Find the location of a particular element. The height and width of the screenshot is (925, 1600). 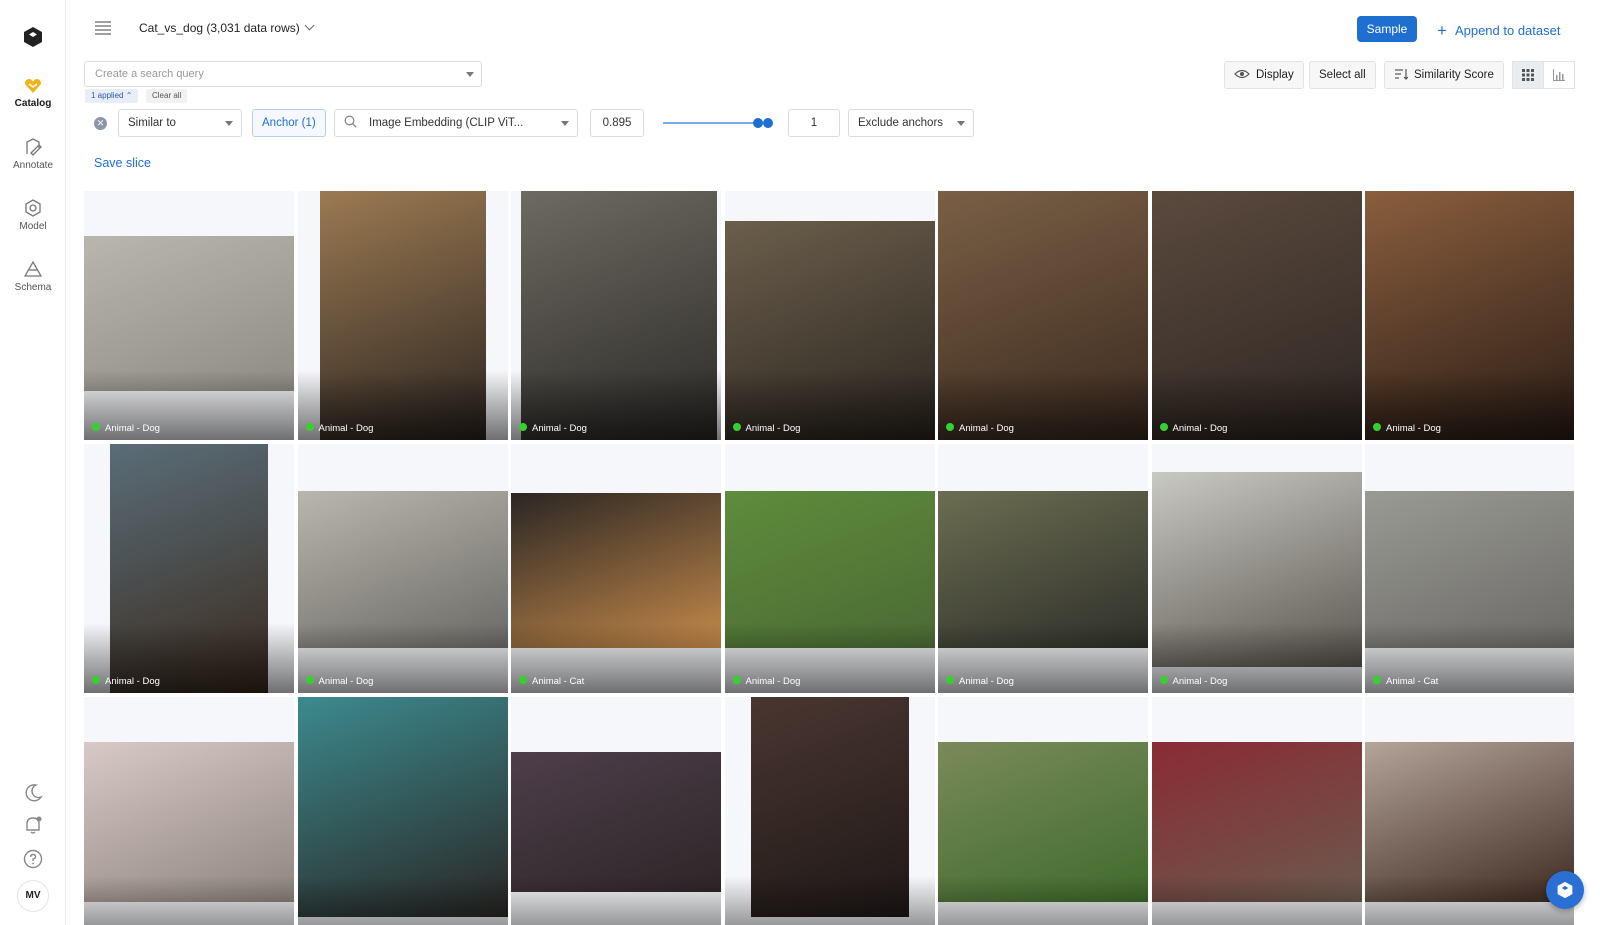

slider-handle-max is located at coordinates (768, 123).